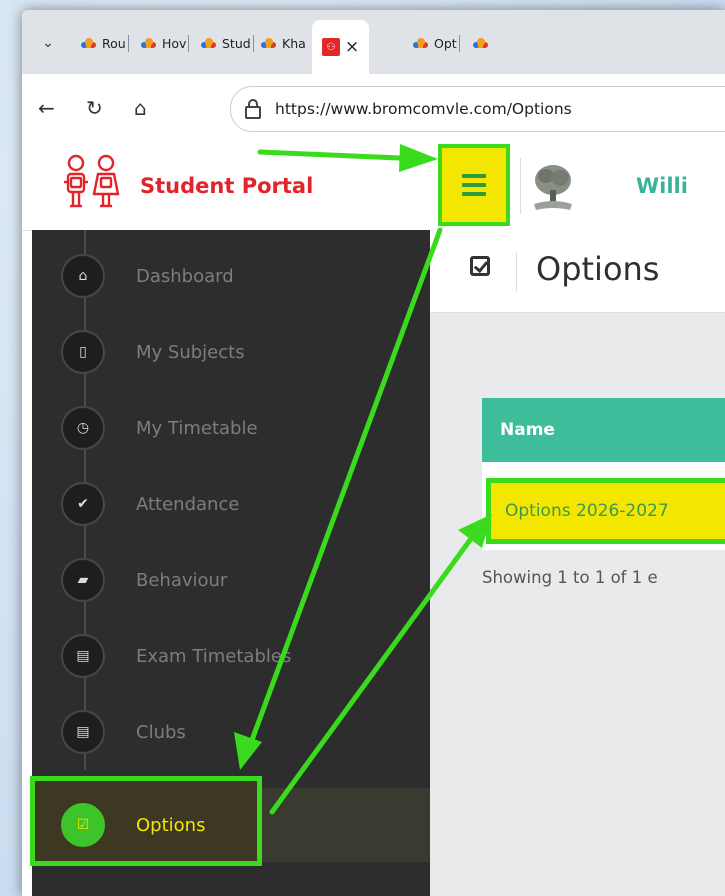  I want to click on sidebar-item-attendance: ✔ Attendance, so click(231, 504).